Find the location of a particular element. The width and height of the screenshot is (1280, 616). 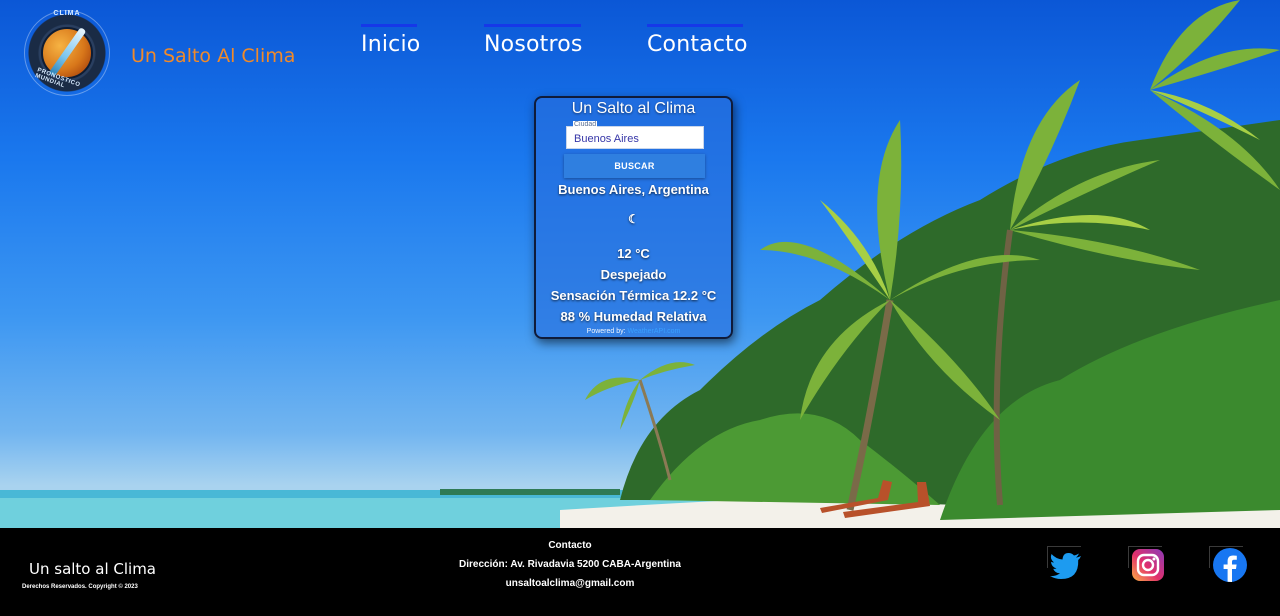

city-input is located at coordinates (635, 137).